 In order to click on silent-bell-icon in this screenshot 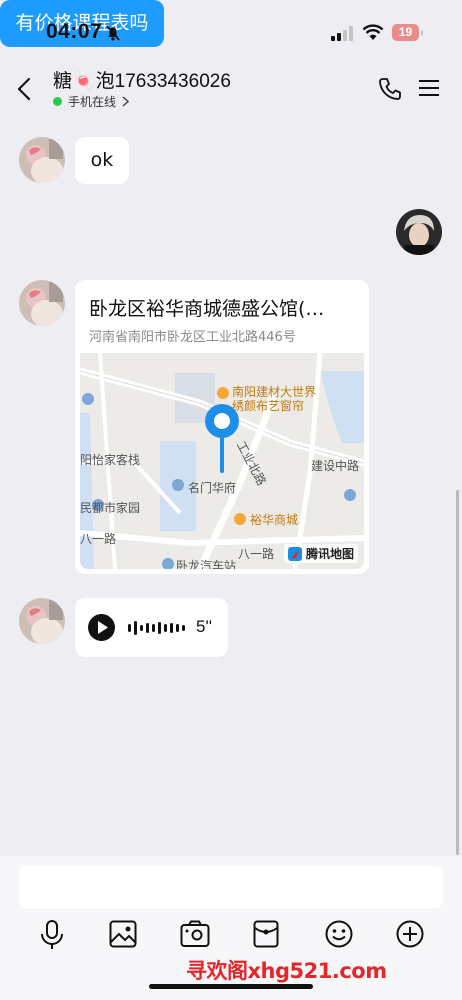, I will do `click(113, 33)`.